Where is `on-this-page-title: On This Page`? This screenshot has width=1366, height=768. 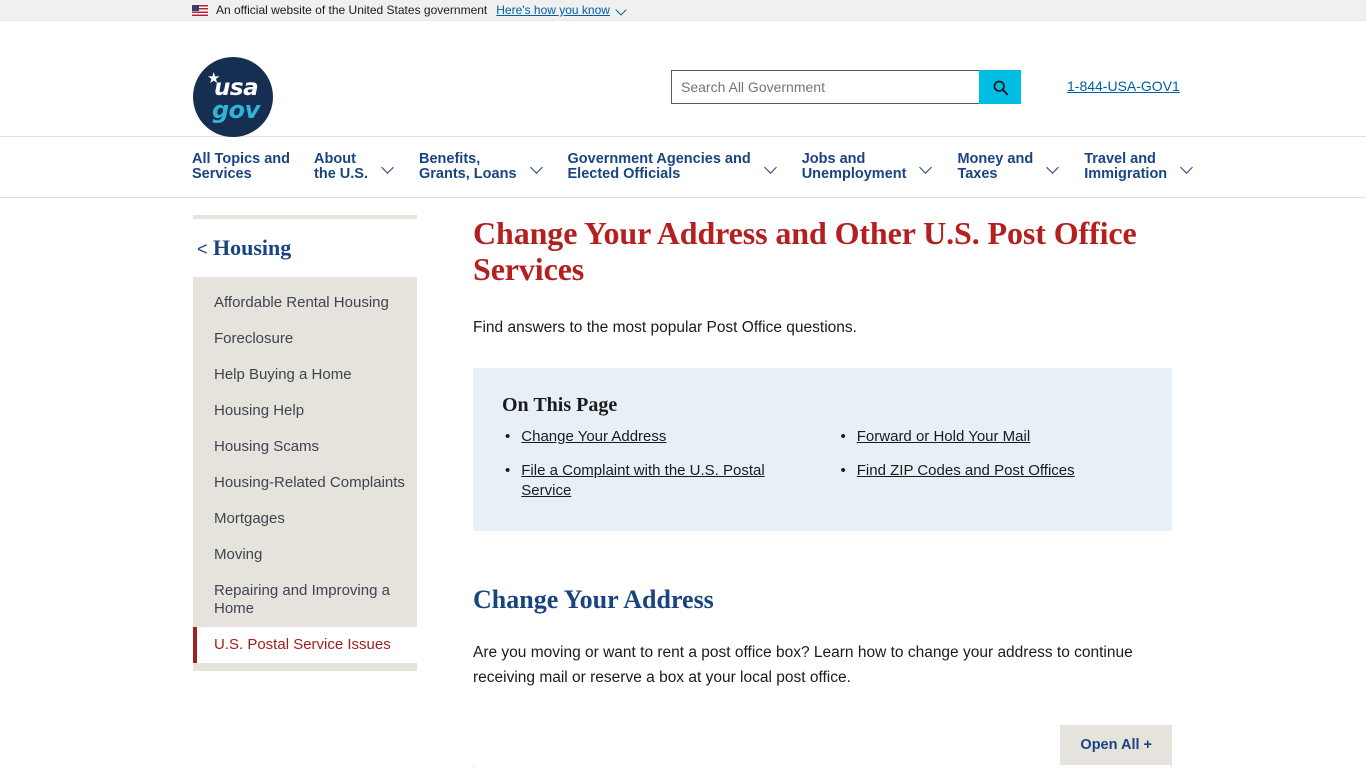
on-this-page-title: On This Page is located at coordinates (560, 405).